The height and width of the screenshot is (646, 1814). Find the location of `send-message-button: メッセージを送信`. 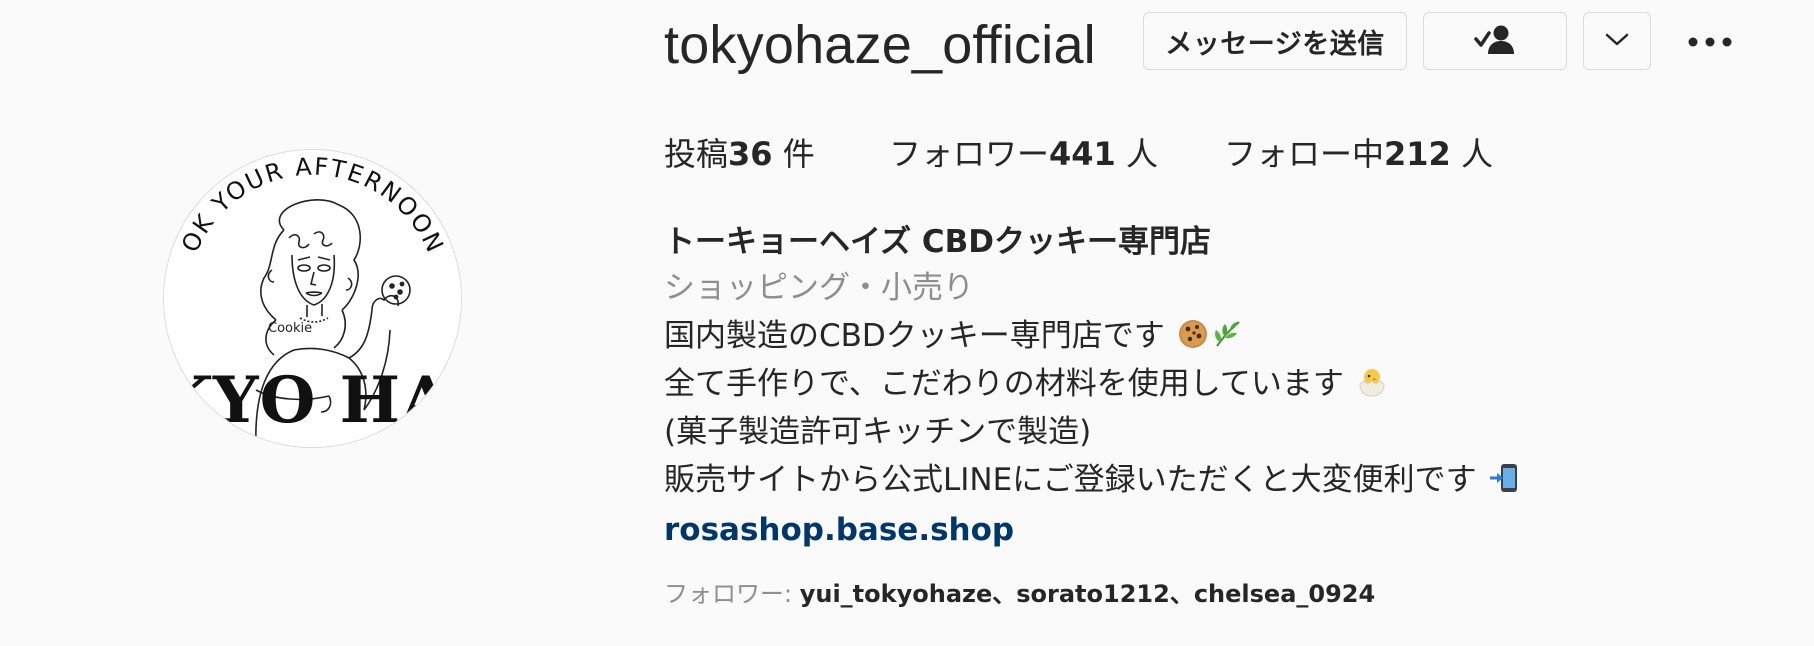

send-message-button: メッセージを送信 is located at coordinates (1275, 41).